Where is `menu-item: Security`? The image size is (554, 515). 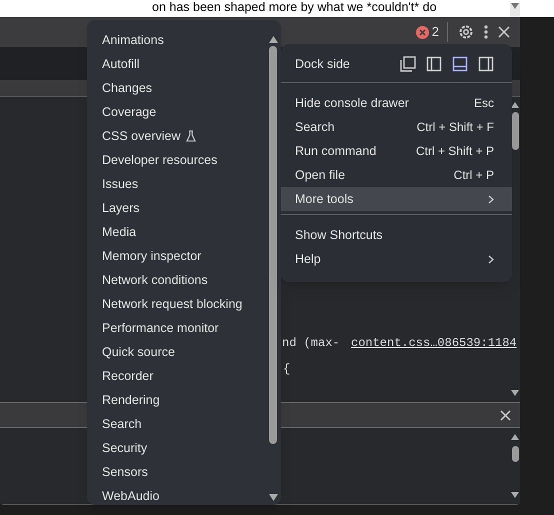
menu-item: Security is located at coordinates (169, 448).